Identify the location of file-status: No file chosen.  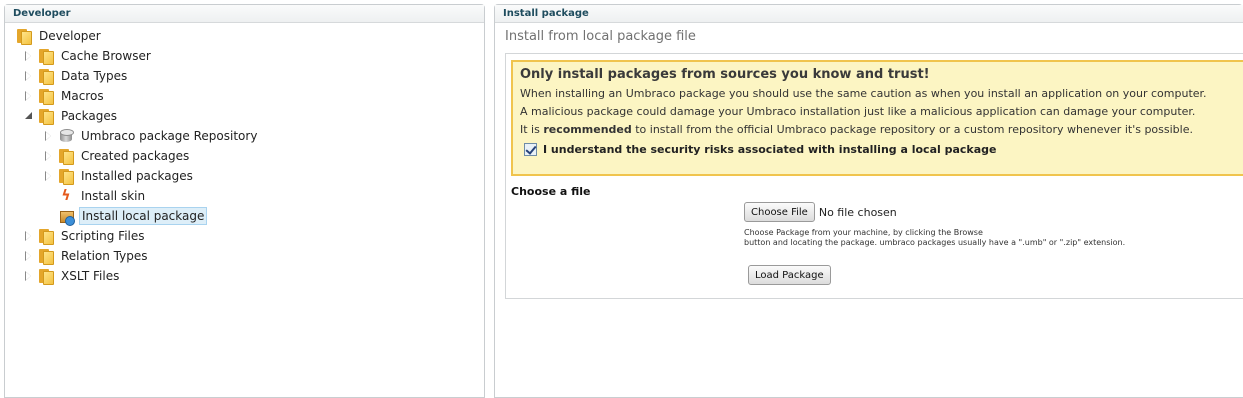
(857, 212).